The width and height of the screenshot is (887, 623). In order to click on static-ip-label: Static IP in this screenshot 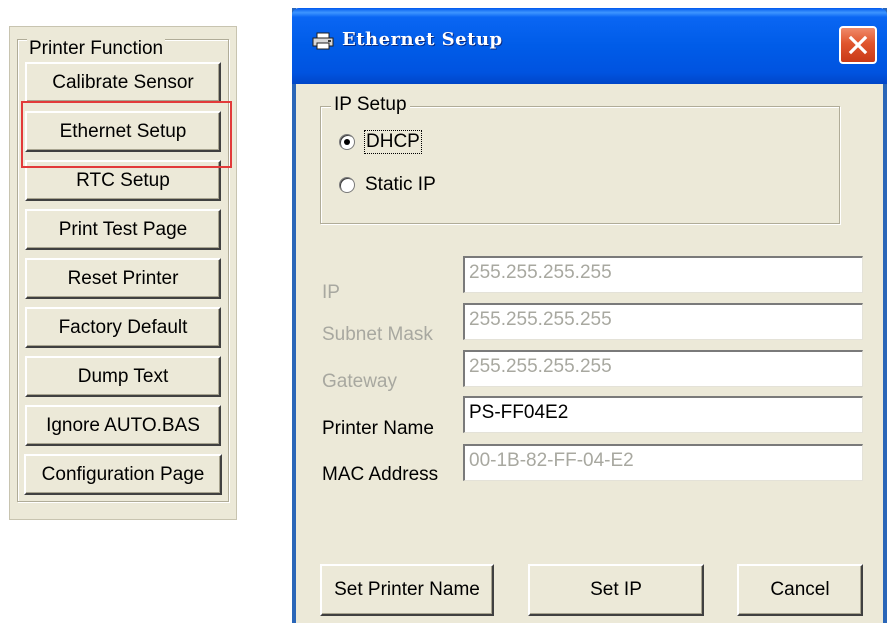, I will do `click(400, 185)`.